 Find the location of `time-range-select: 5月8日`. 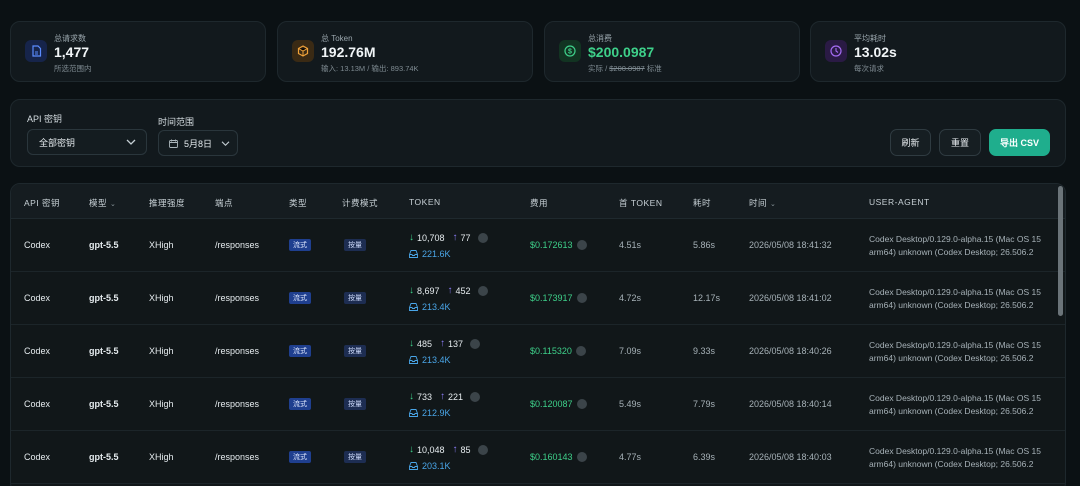

time-range-select: 5月8日 is located at coordinates (198, 143).